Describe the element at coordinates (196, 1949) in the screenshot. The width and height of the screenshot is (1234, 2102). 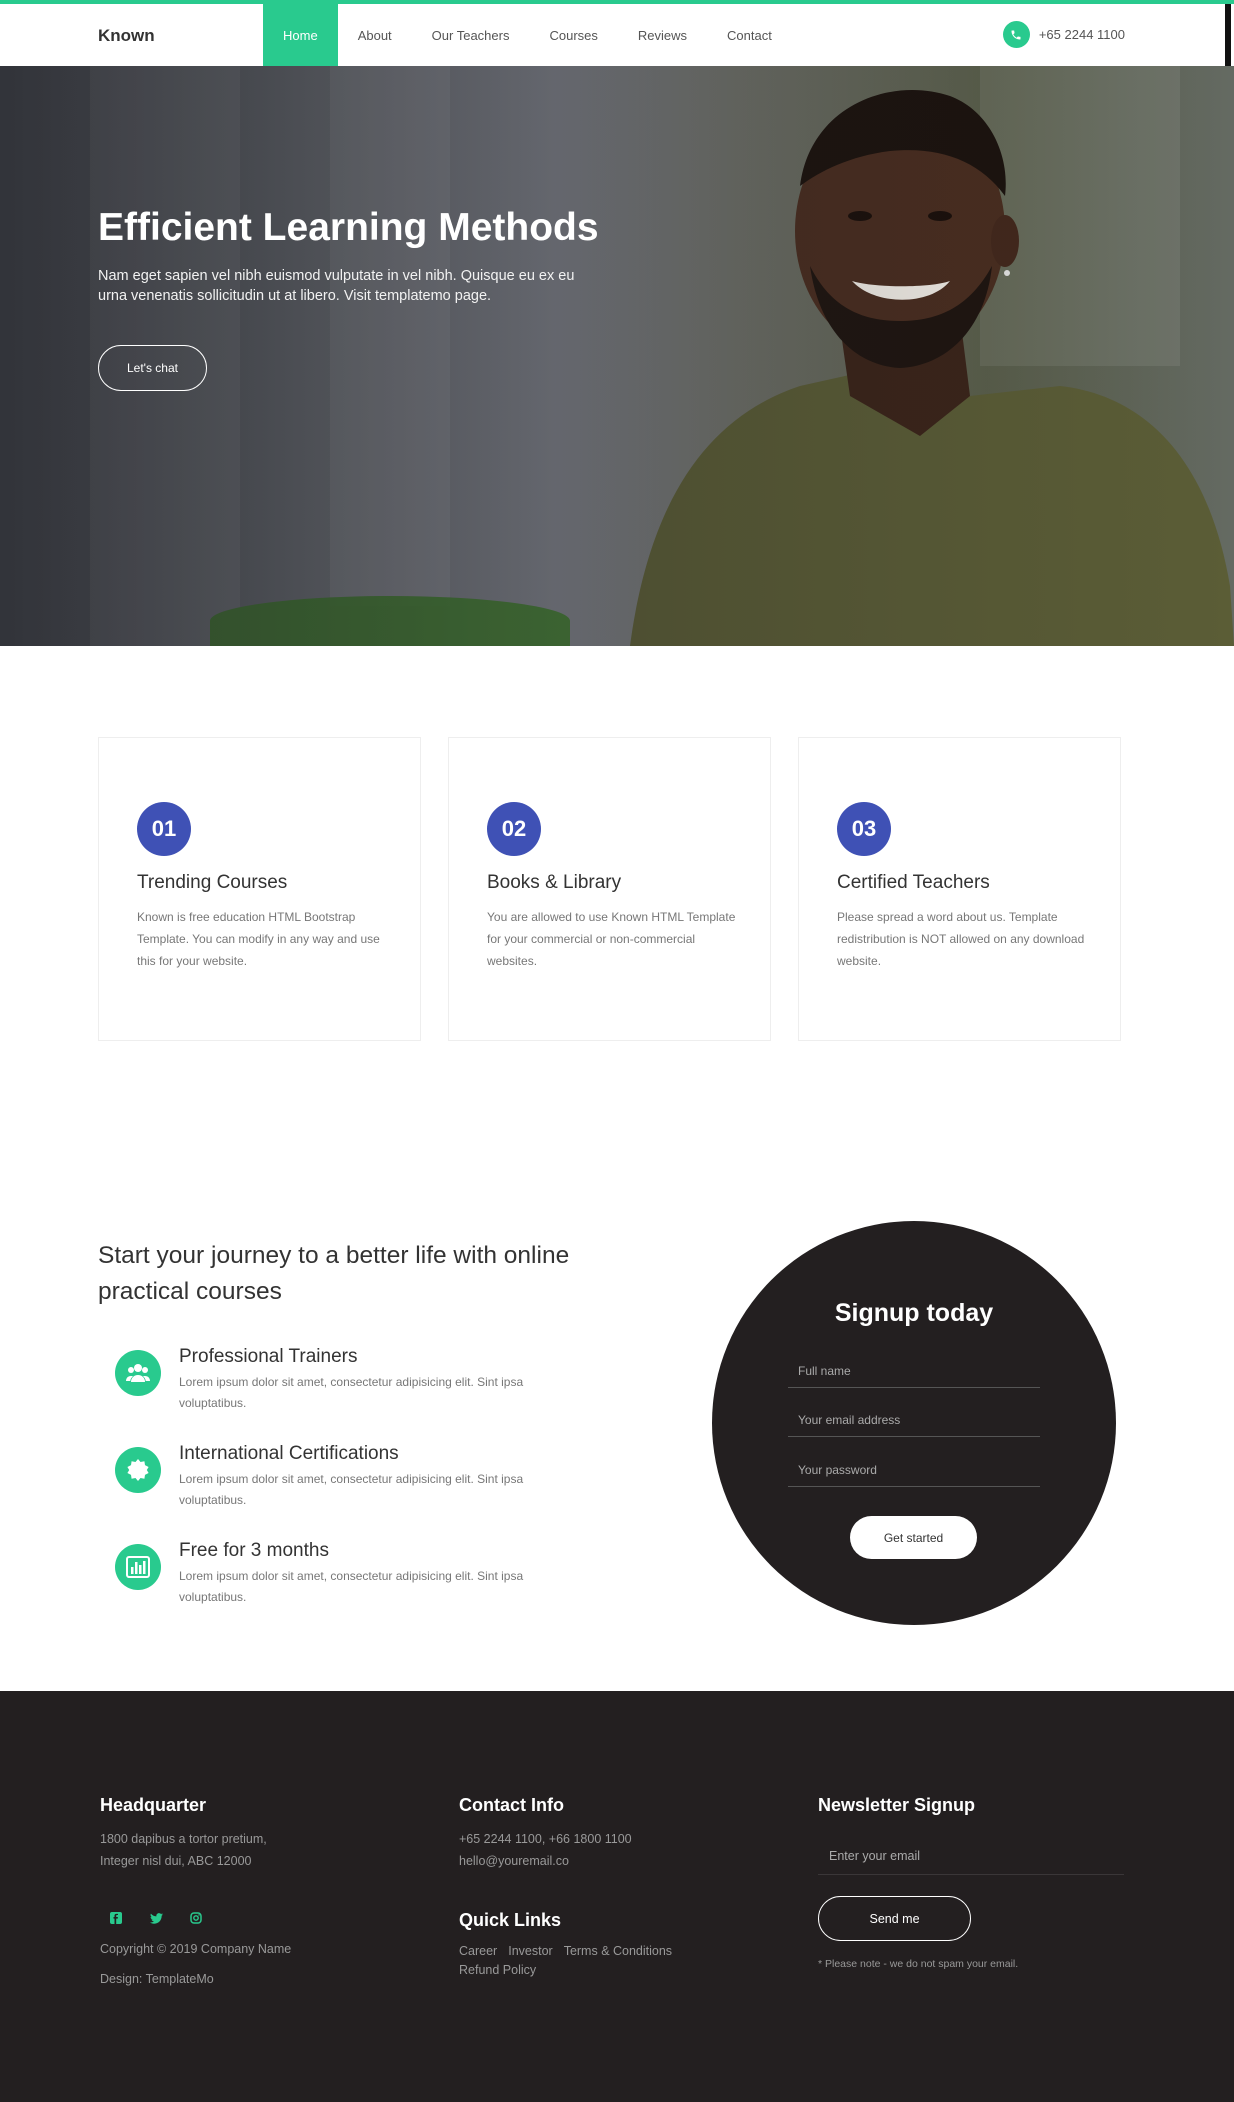
I see `copyright-text: Copyright © 2019 Company Name` at that location.